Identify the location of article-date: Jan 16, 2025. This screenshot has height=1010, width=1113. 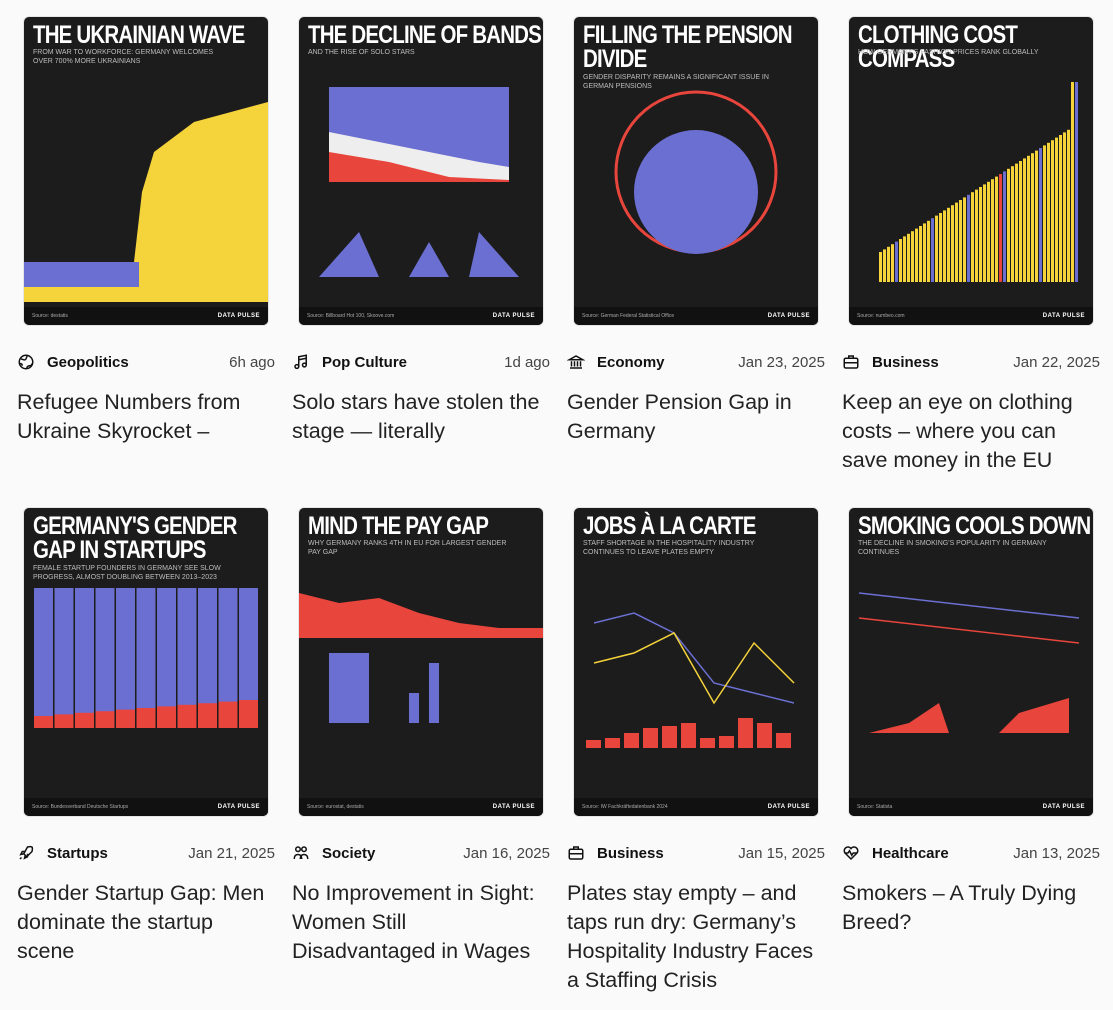
(506, 853).